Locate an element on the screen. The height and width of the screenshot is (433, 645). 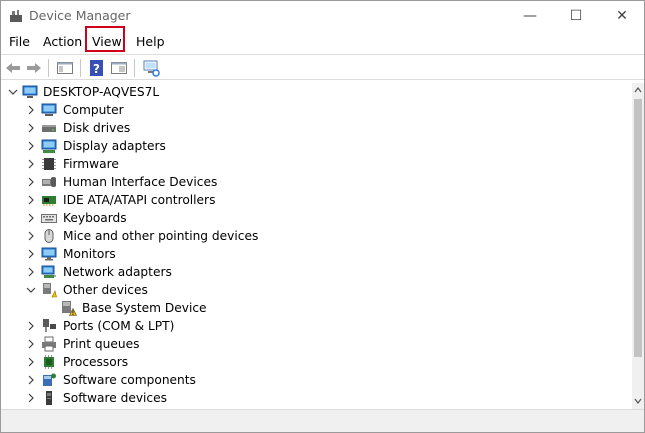
tree-item-label: Disk drives is located at coordinates (97, 128).